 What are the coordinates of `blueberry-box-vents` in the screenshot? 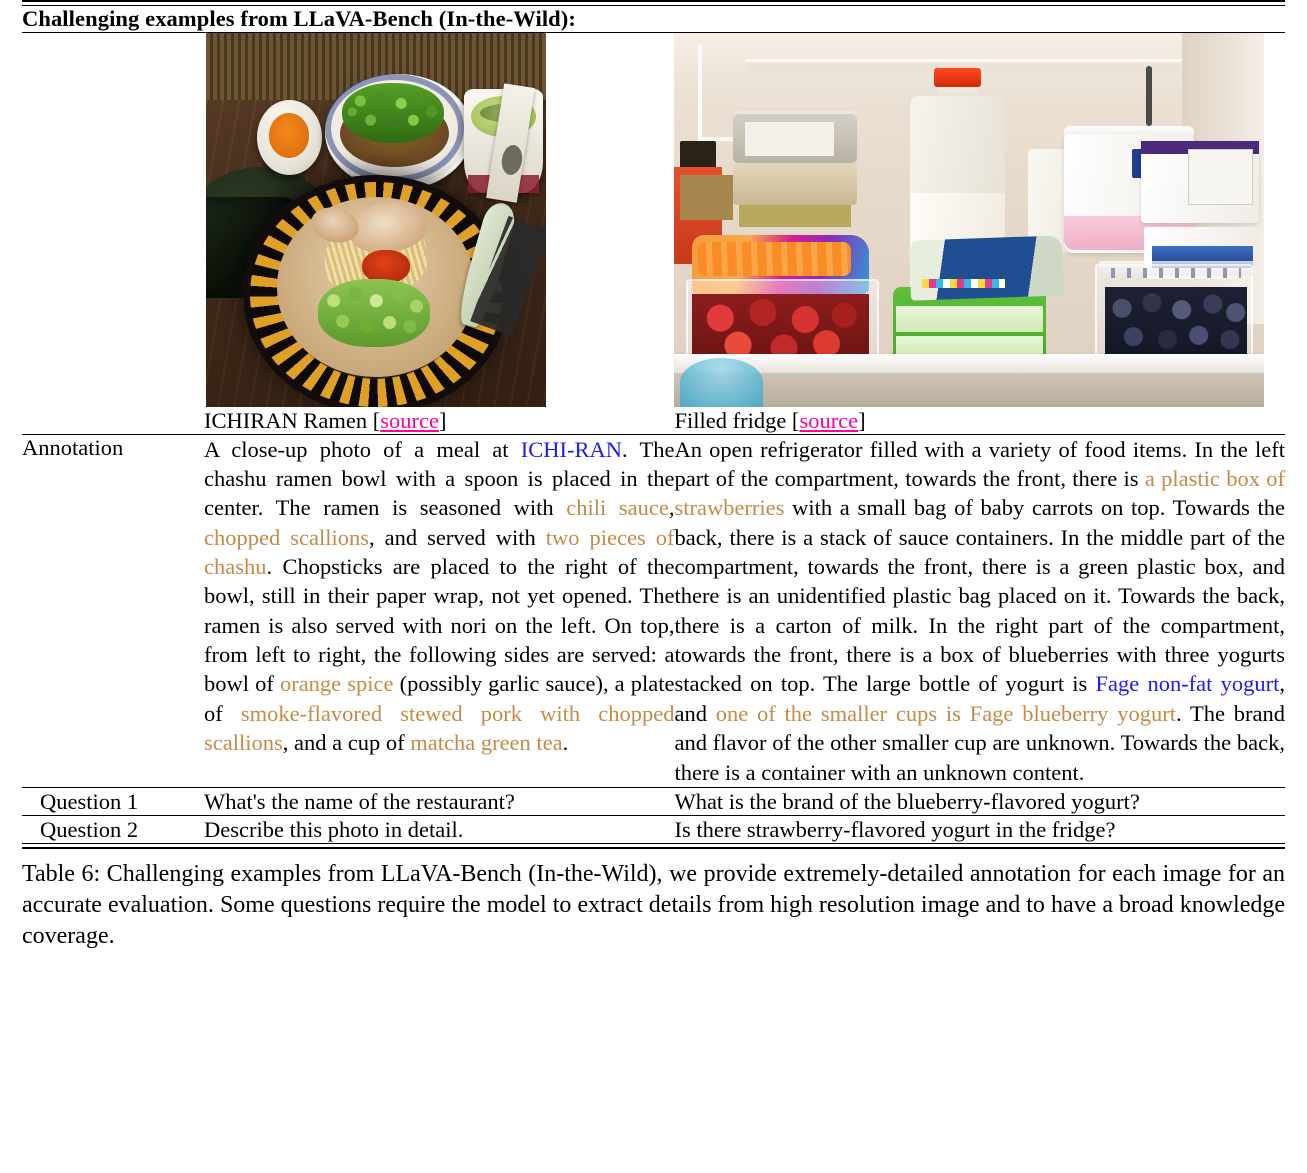 It's located at (1176, 273).